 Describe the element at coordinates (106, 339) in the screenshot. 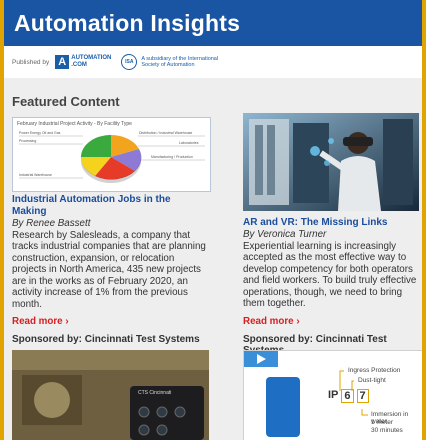

I see `sponsored-label: Sponsored by: Cincinnati Test Systems` at that location.